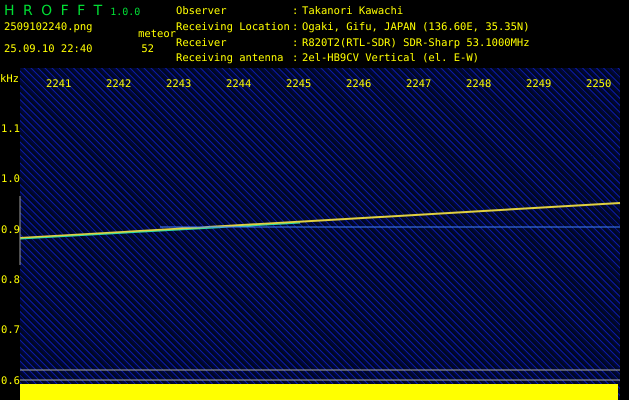 The width and height of the screenshot is (629, 400). What do you see at coordinates (239, 84) in the screenshot?
I see `x-axis-label: 2244` at bounding box center [239, 84].